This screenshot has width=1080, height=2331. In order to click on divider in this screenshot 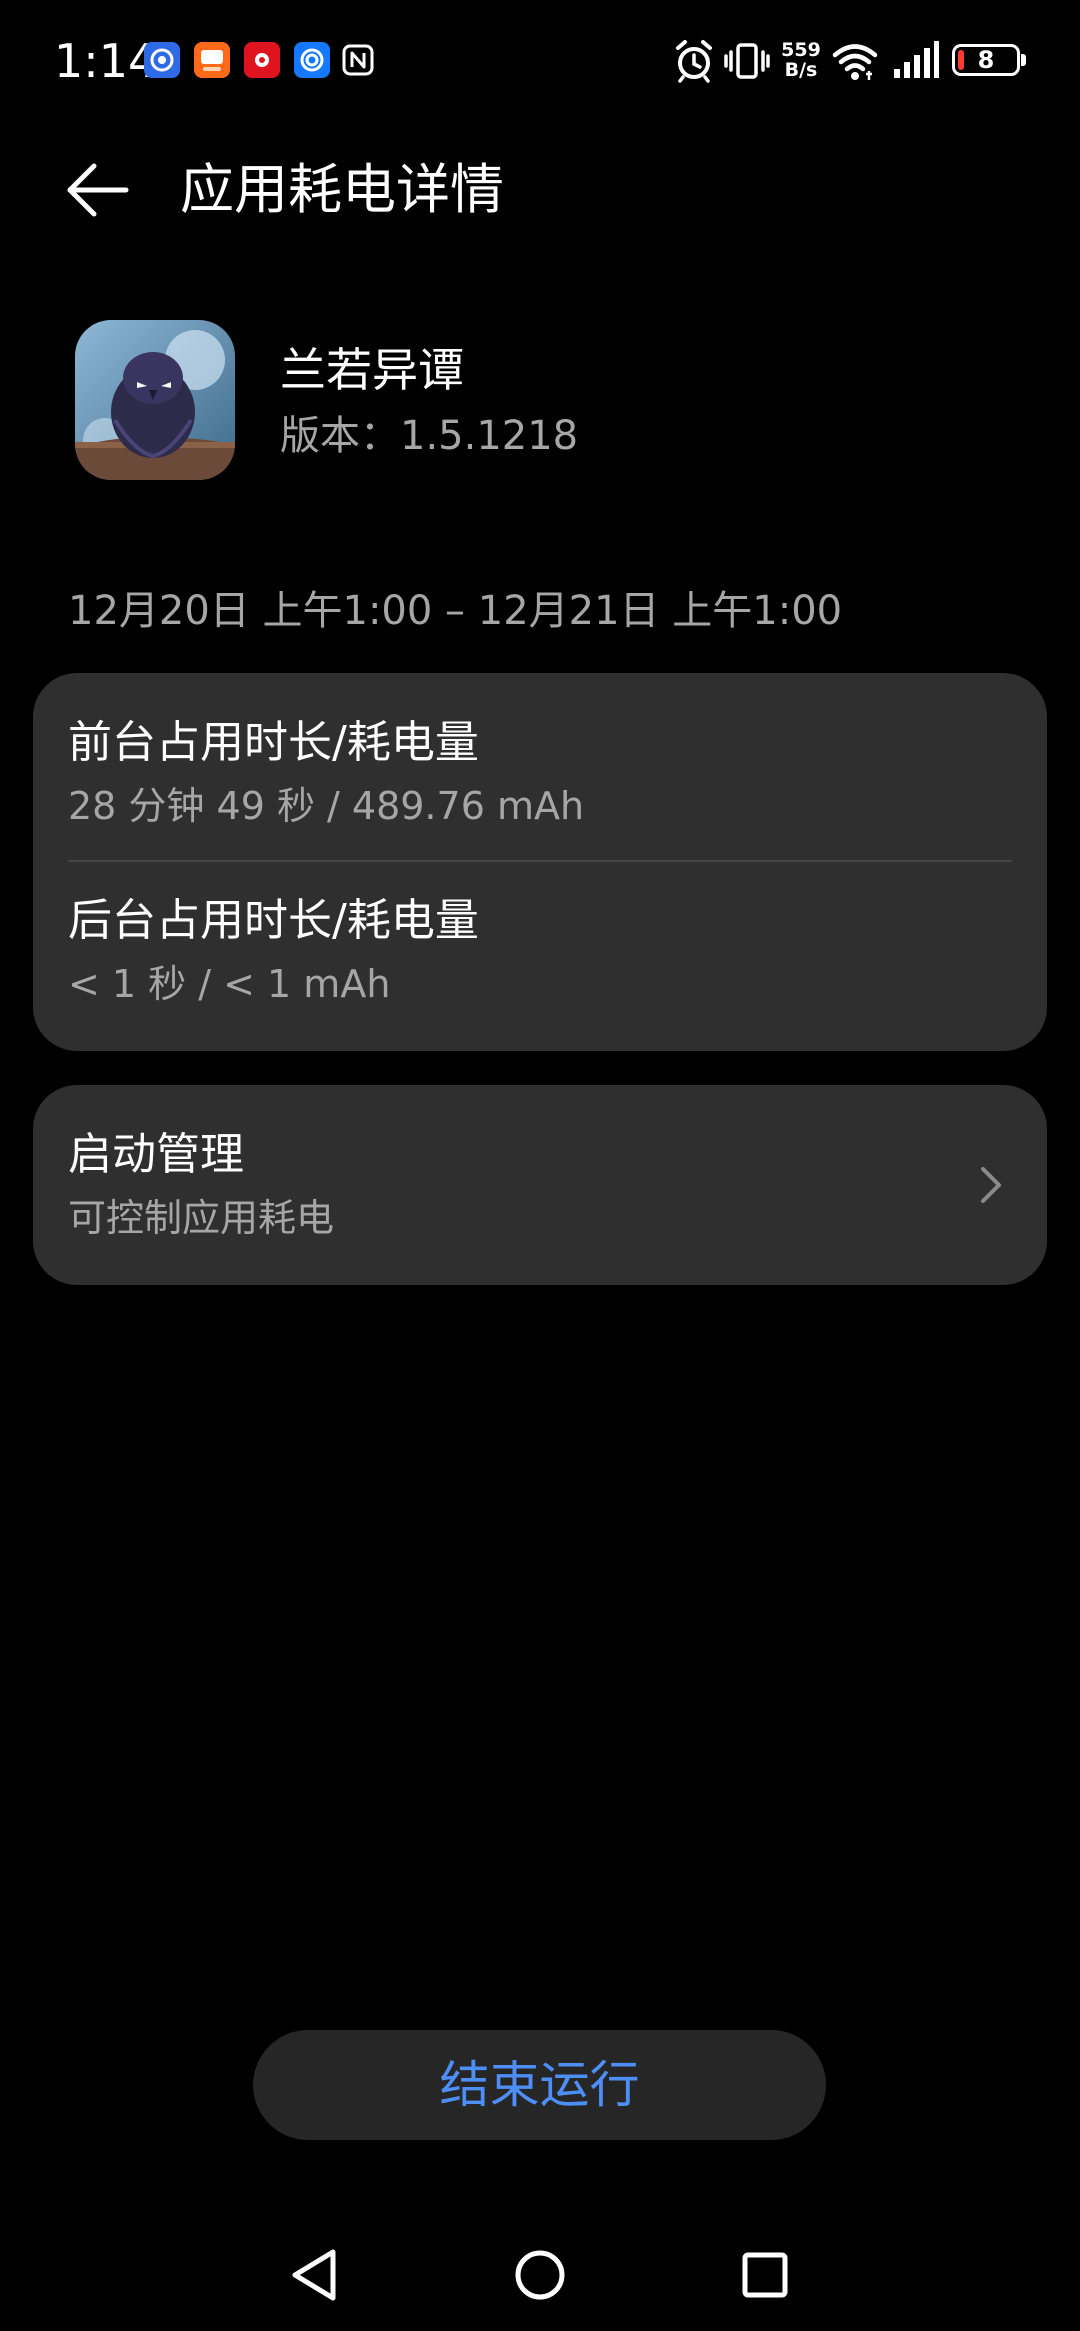, I will do `click(540, 861)`.